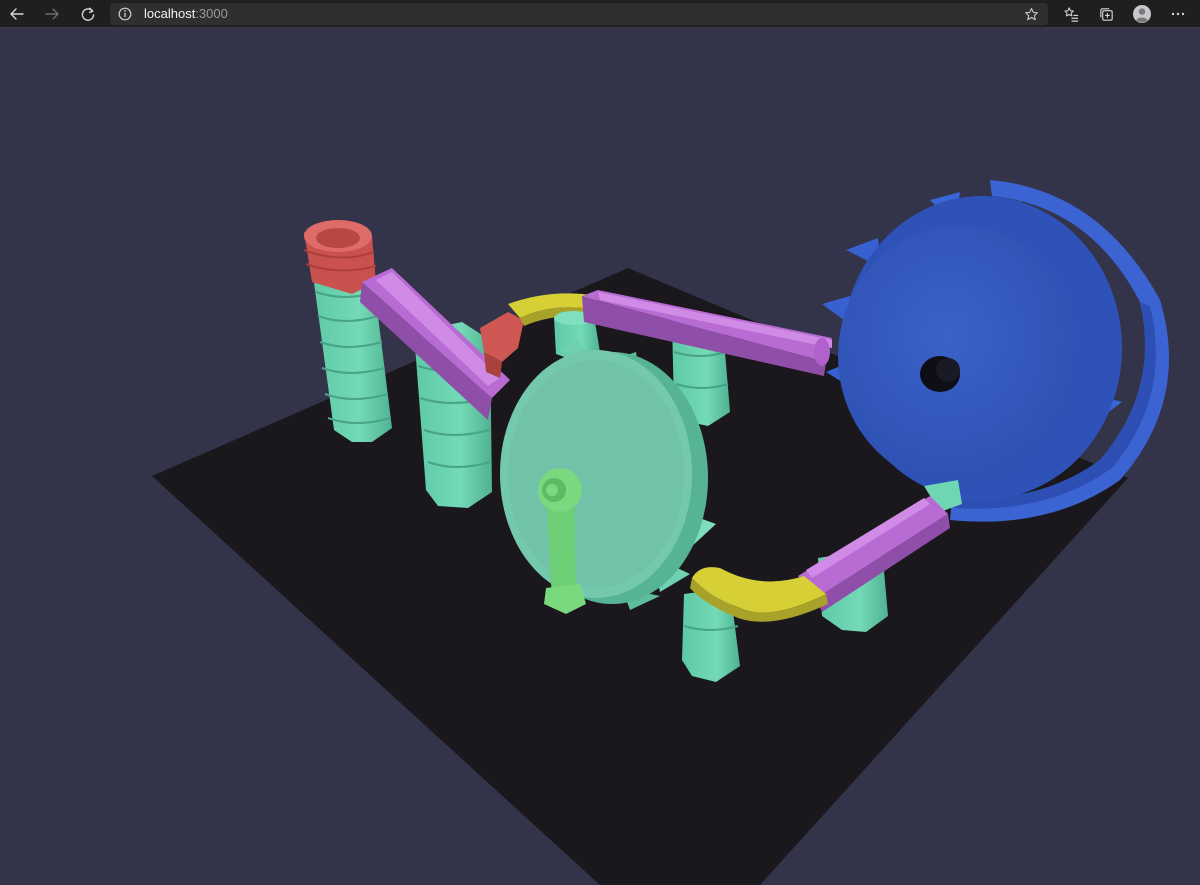  I want to click on favorites-list-icon, so click(1070, 14).